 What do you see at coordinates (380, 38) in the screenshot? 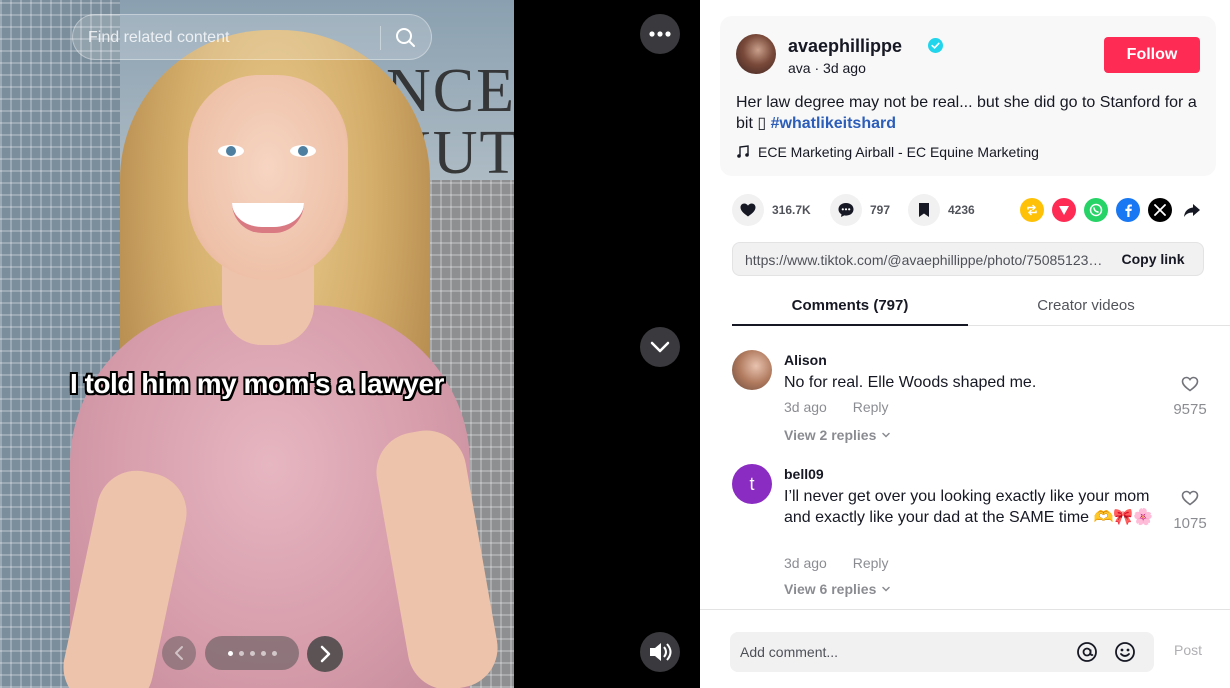
I see `search-divider` at bounding box center [380, 38].